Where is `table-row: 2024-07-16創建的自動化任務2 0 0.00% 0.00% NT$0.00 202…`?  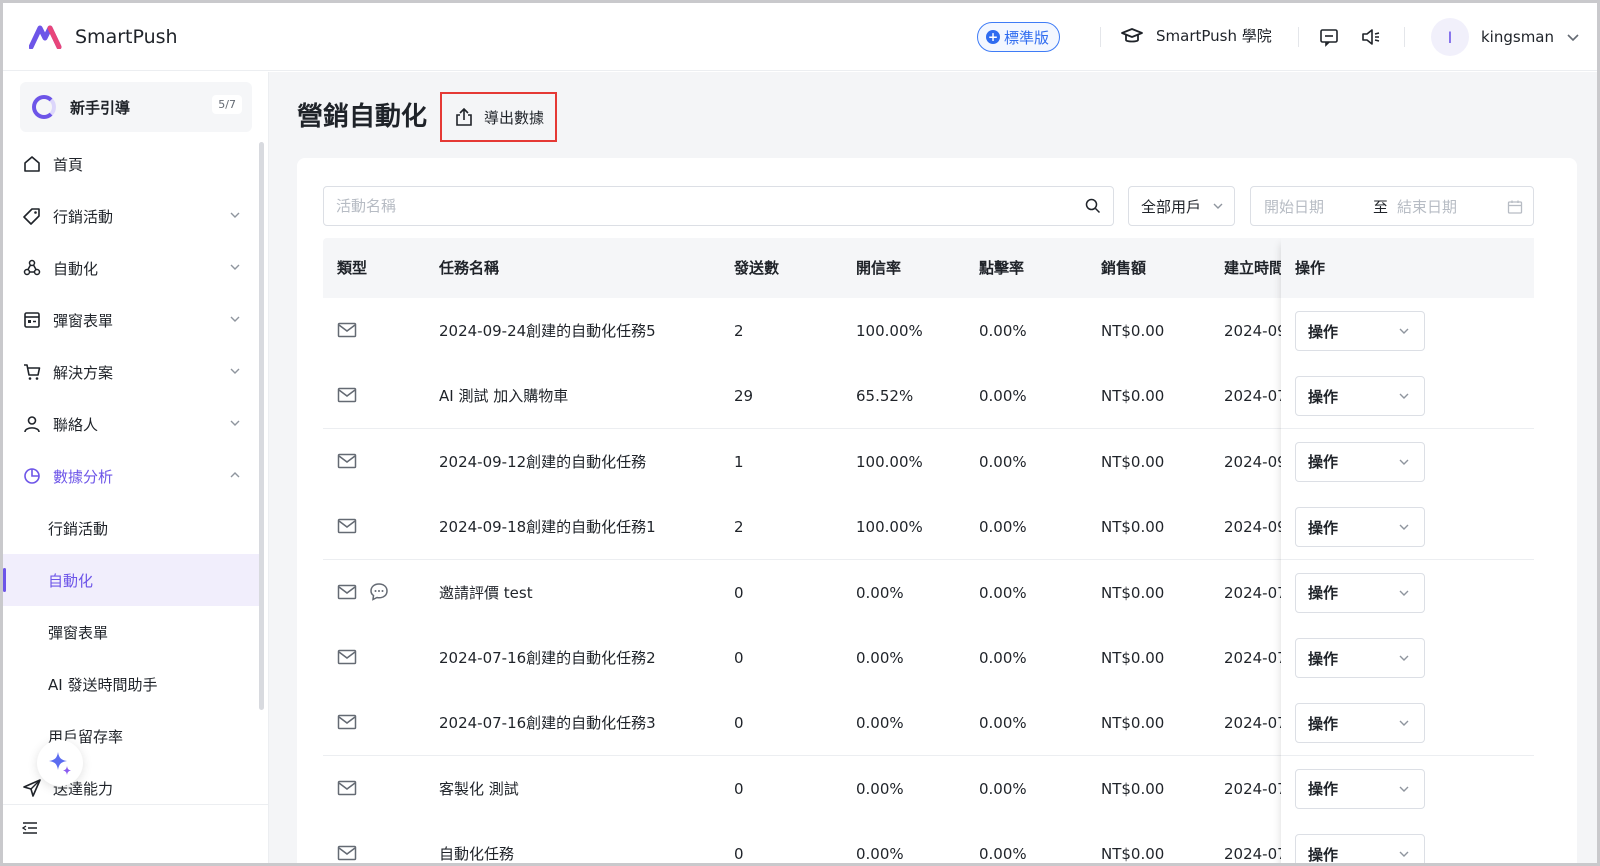 table-row: 2024-07-16創建的自動化任務2 0 0.00% 0.00% NT$0.00 202… is located at coordinates (928, 658).